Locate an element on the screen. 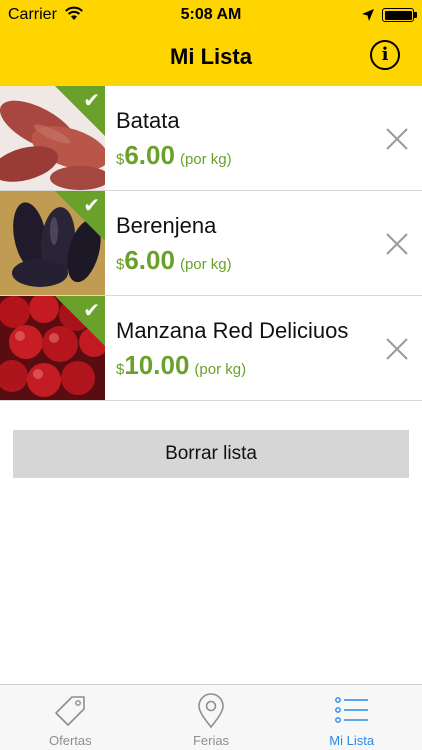 The height and width of the screenshot is (750, 422). tab-bar: Ofertas Ferias Mi Lista is located at coordinates (211, 717).